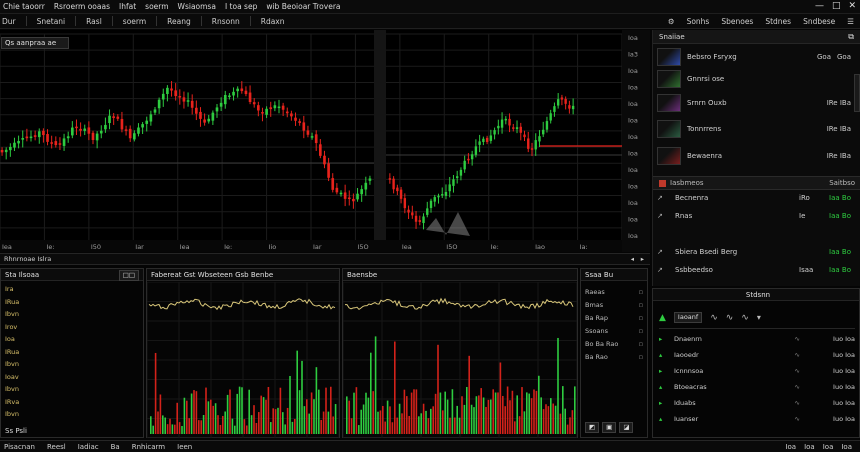 The image size is (860, 452). Describe the element at coordinates (757, 339) in the screenshot. I see `order-row: ▸ Dnaenrn ∿ Iuo Ioa` at that location.